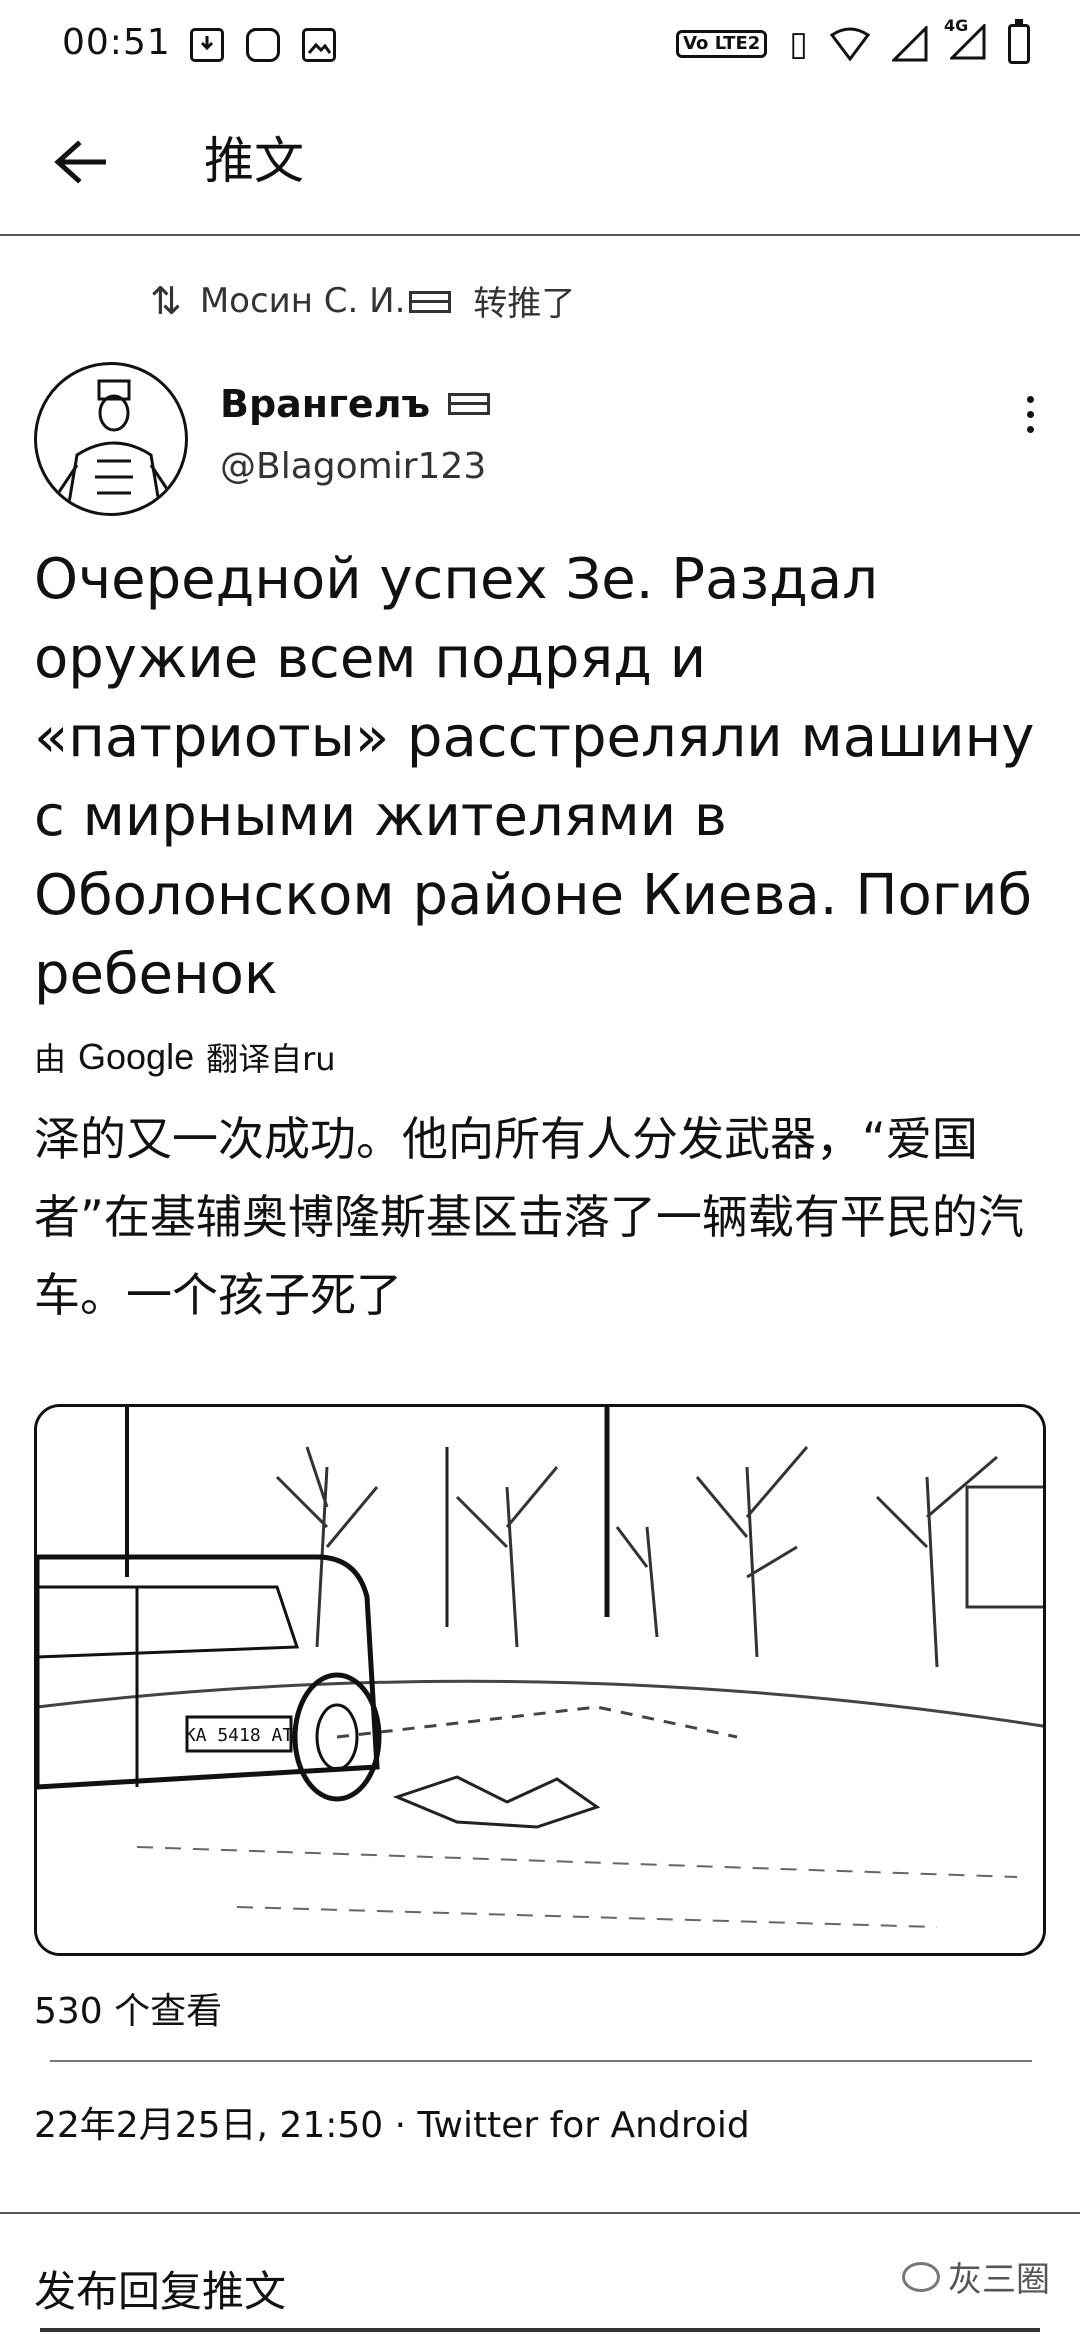  I want to click on signal-4g-label: 4G, so click(956, 25).